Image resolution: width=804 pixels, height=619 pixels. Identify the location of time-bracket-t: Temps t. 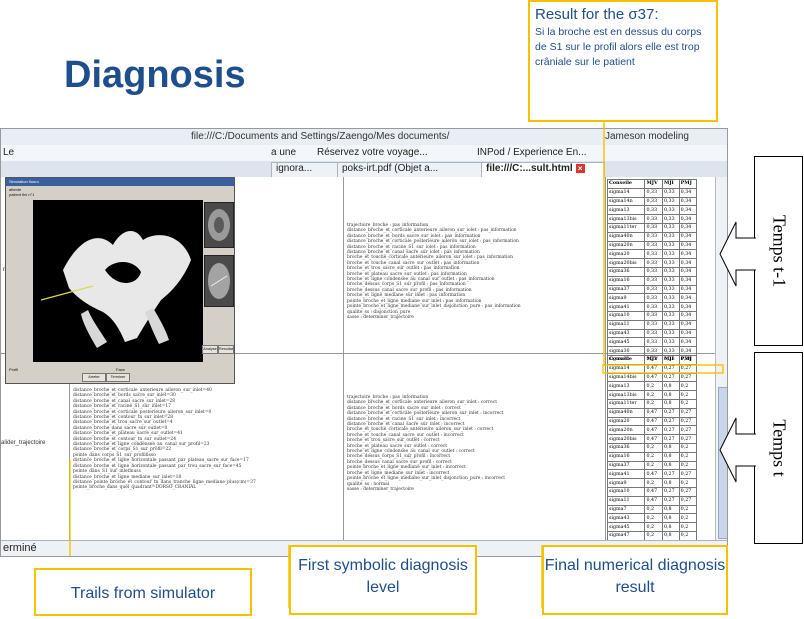
(778, 448).